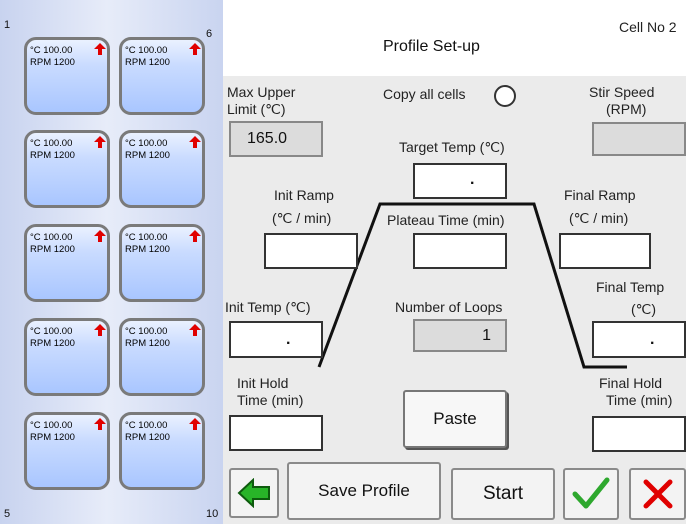  Describe the element at coordinates (256, 109) in the screenshot. I see `max-upper-limit-label-line2: Limit (℃)` at that location.